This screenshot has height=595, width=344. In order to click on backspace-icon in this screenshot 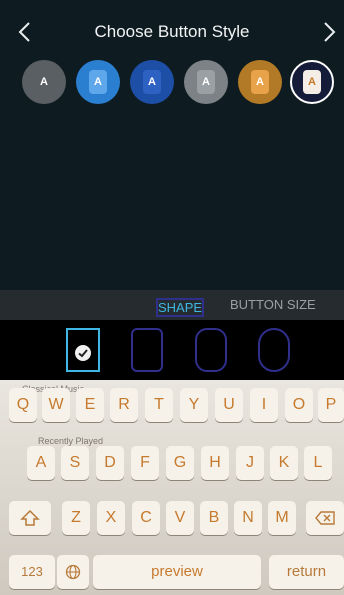, I will do `click(325, 518)`.